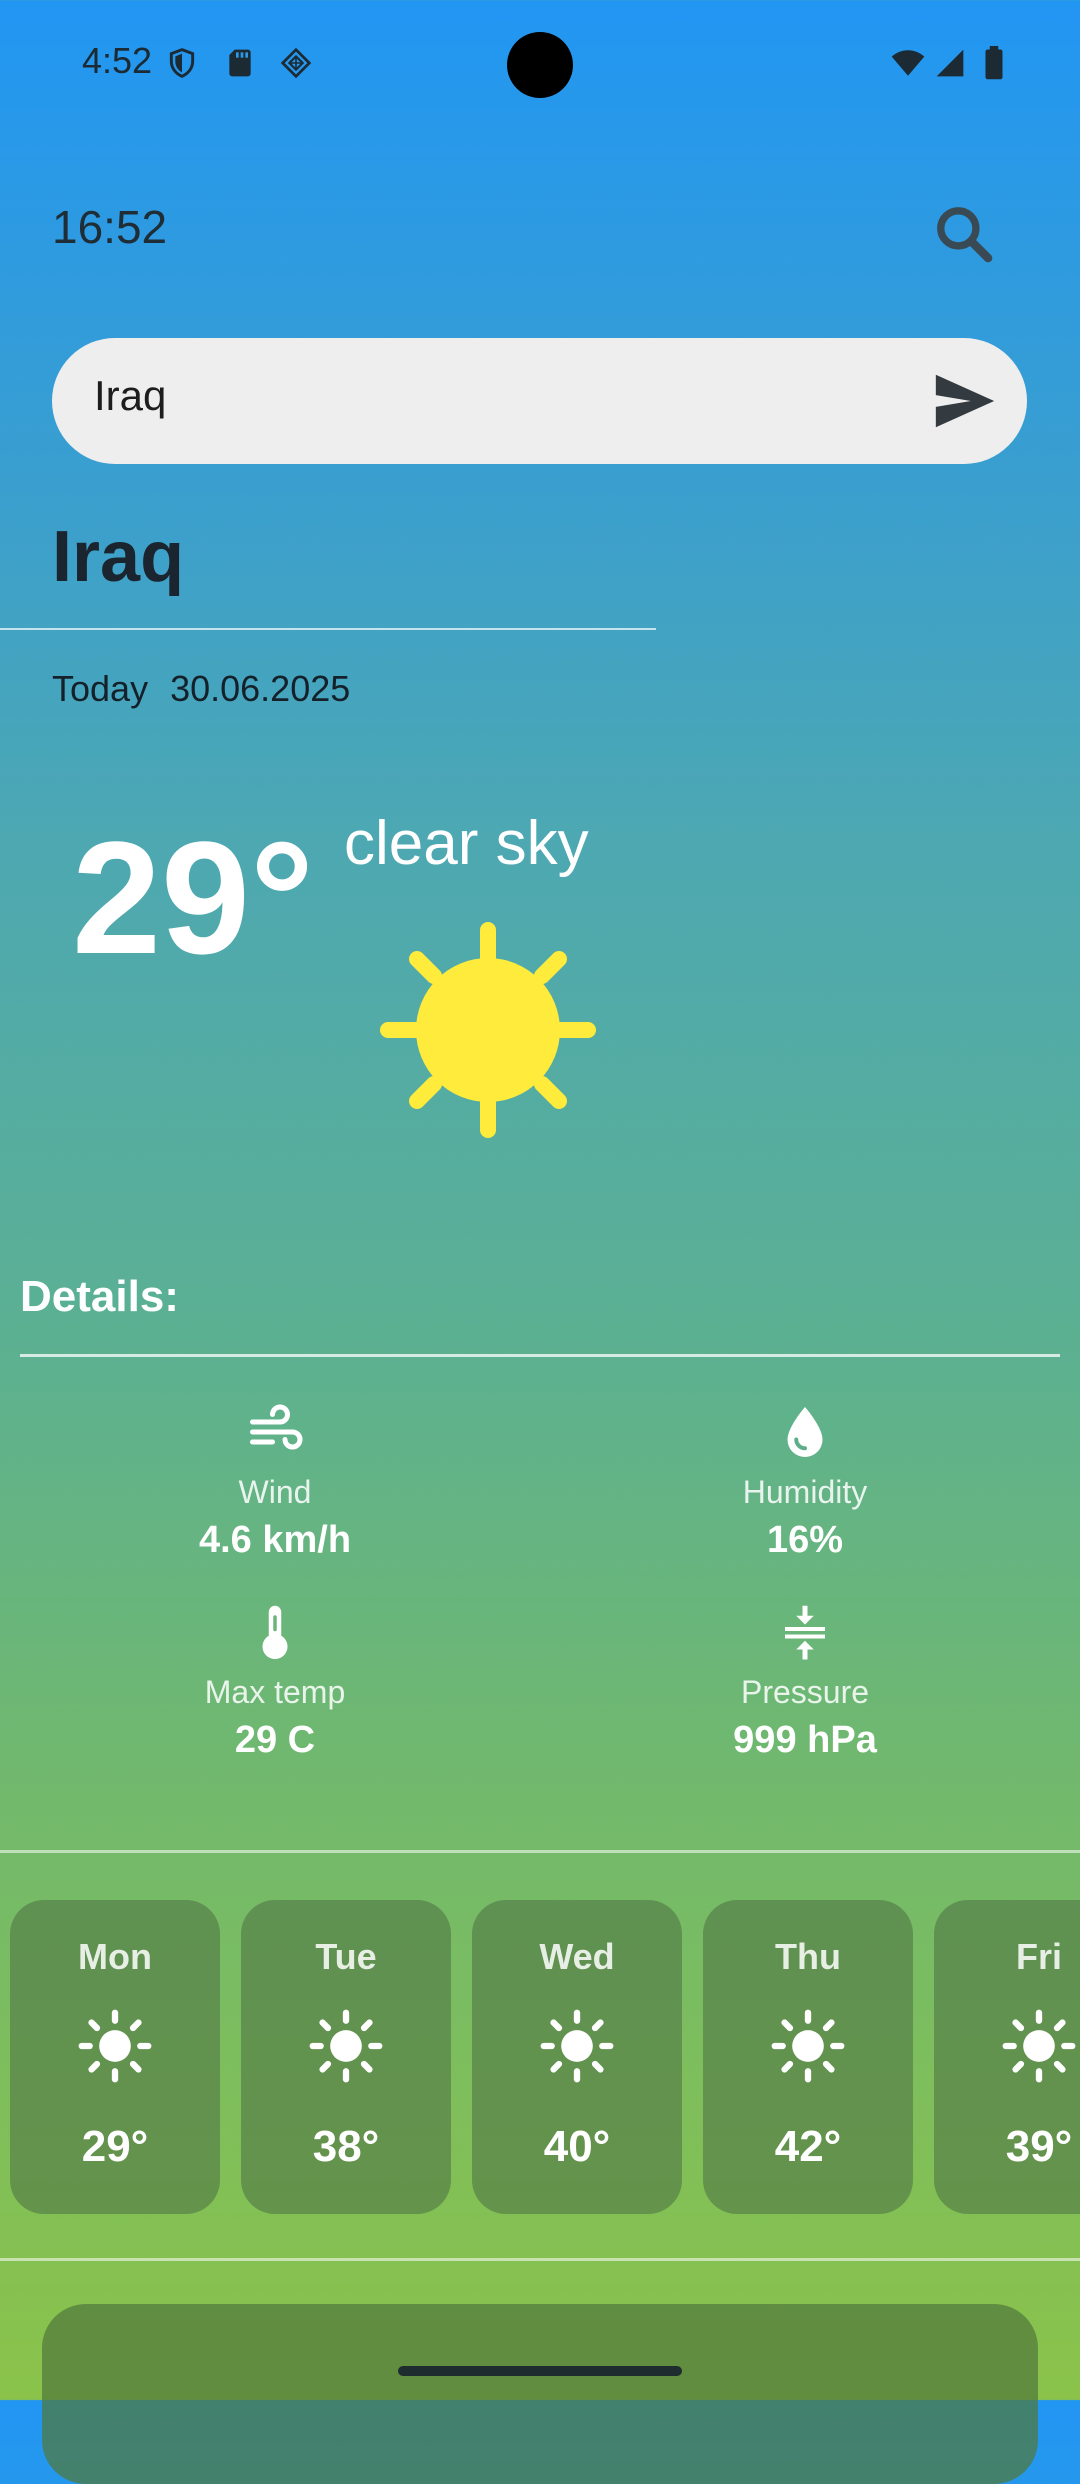 This screenshot has width=1080, height=2484. What do you see at coordinates (994, 63) in the screenshot?
I see `battery-icon` at bounding box center [994, 63].